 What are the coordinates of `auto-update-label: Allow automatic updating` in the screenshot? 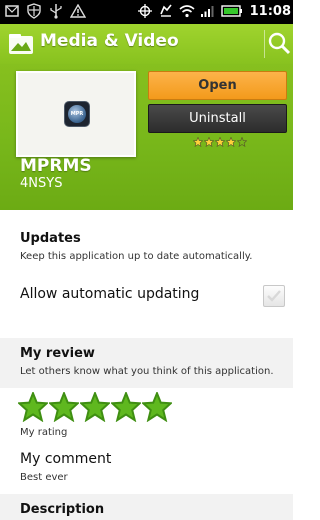 It's located at (109, 294).